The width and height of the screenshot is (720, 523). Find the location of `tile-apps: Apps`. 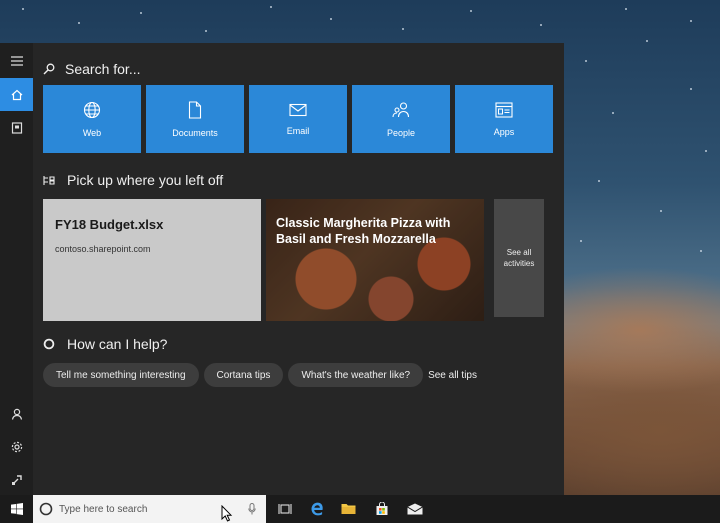

tile-apps: Apps is located at coordinates (504, 119).